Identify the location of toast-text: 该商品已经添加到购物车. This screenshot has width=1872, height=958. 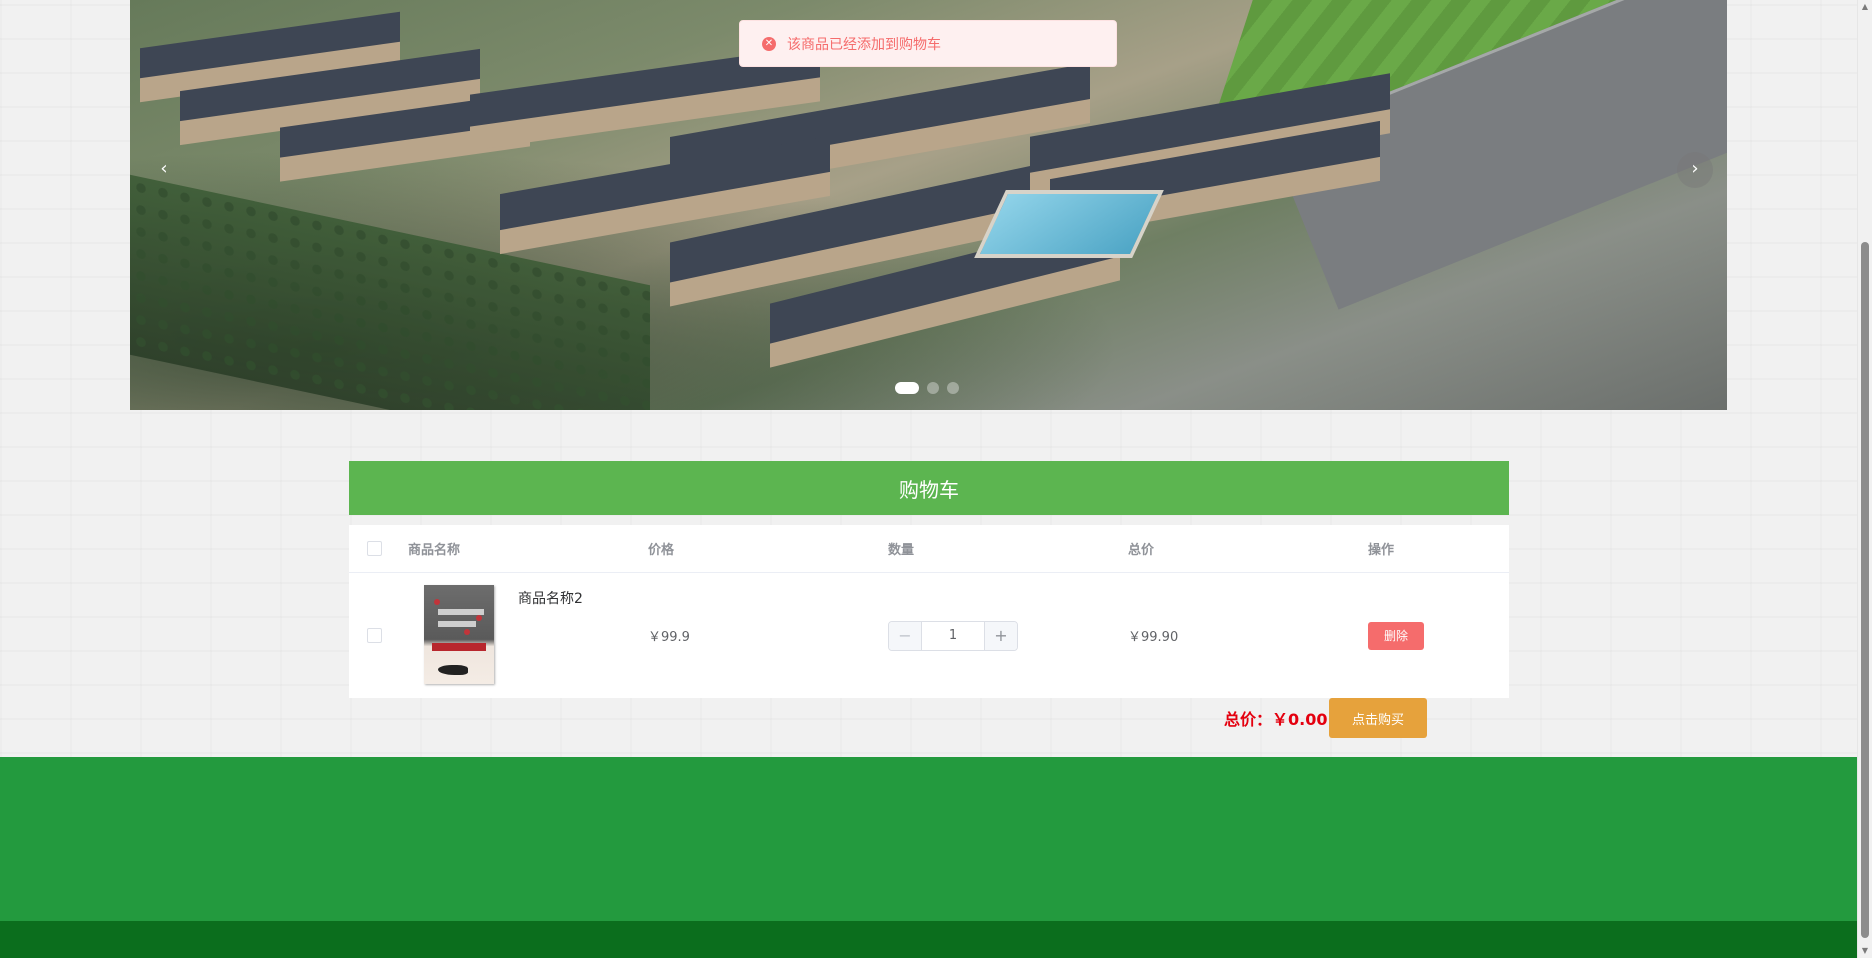
(864, 44).